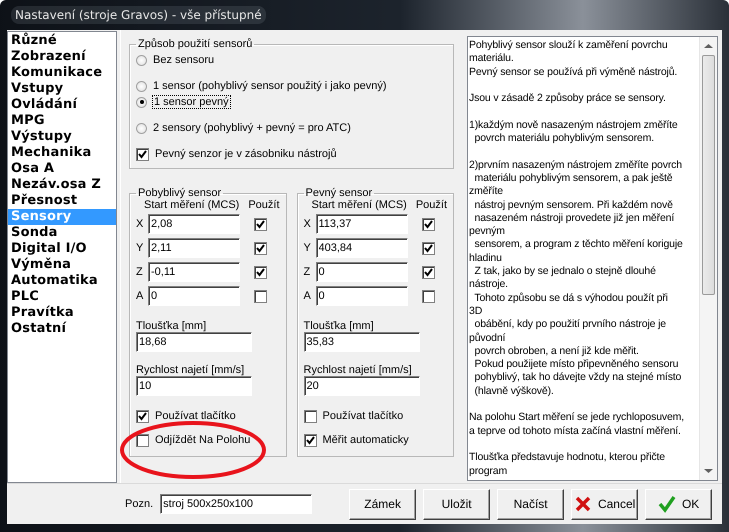 The height and width of the screenshot is (532, 729). Describe the element at coordinates (62, 233) in the screenshot. I see `category-item: Sonda` at that location.